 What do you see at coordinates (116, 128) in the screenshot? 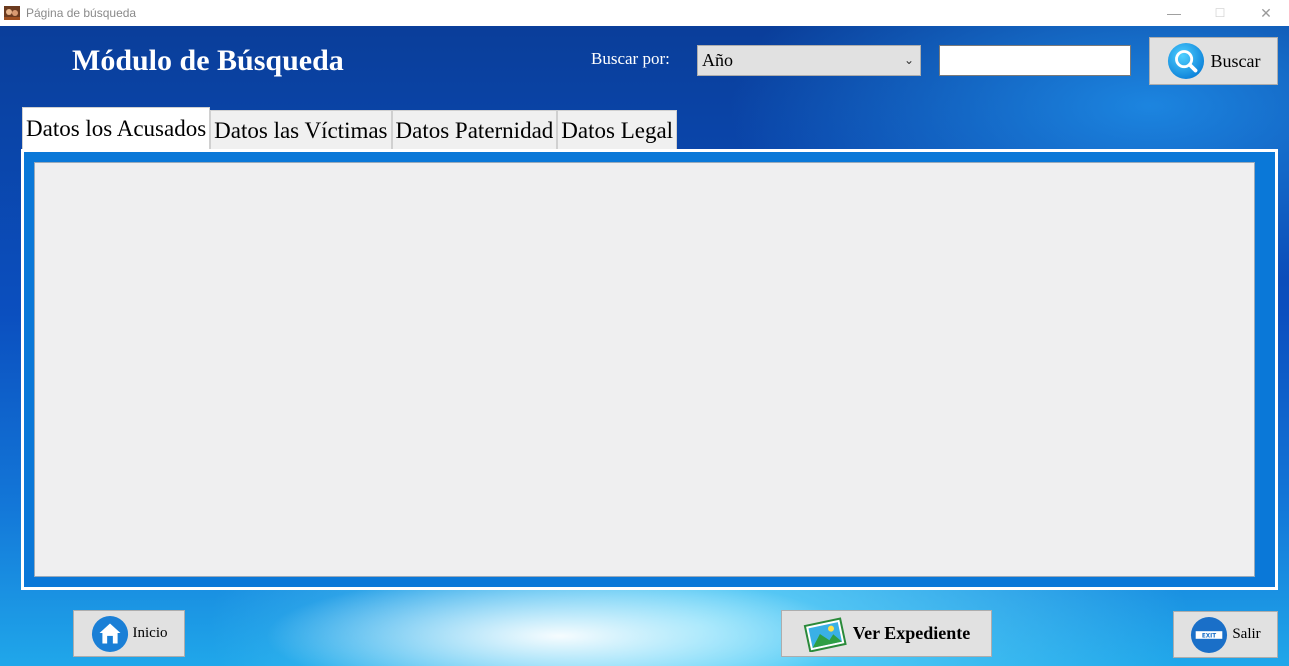
I see `tab-acusados: Datos los Acusados` at bounding box center [116, 128].